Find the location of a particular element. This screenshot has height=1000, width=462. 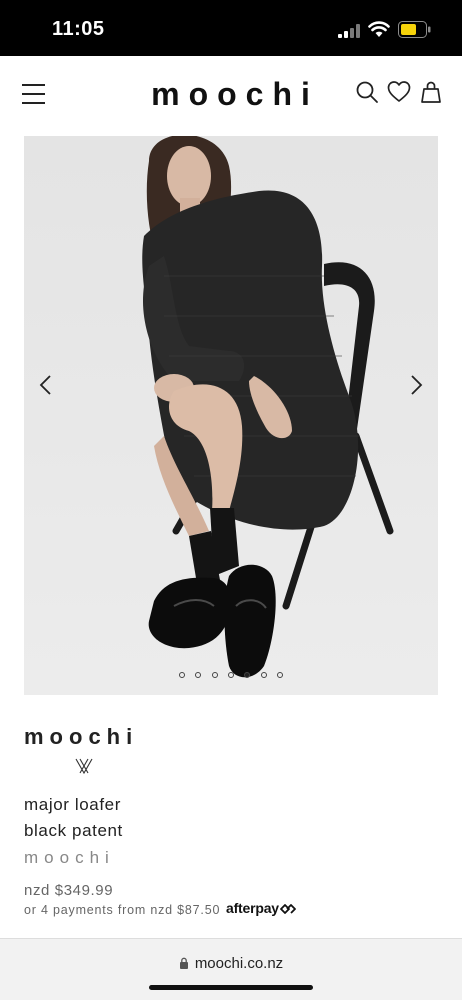

wifi-icon is located at coordinates (379, 29).